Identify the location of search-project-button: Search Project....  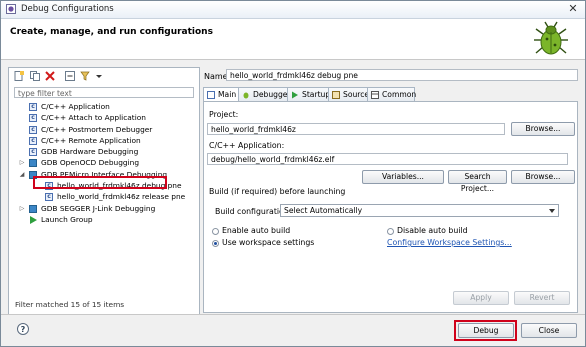
(477, 181).